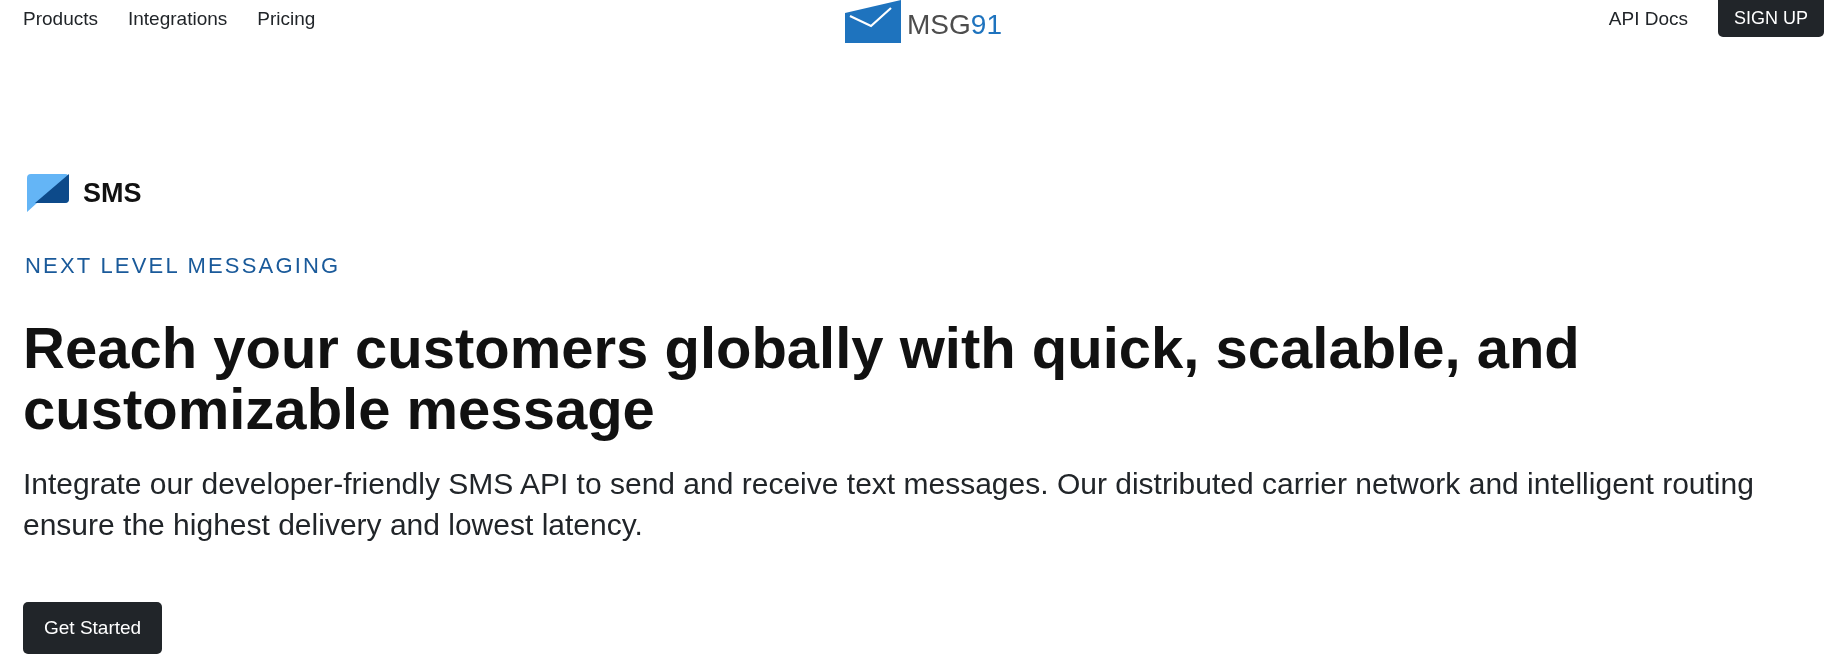  What do you see at coordinates (1648, 19) in the screenshot?
I see `api-docs-link: API Docs` at bounding box center [1648, 19].